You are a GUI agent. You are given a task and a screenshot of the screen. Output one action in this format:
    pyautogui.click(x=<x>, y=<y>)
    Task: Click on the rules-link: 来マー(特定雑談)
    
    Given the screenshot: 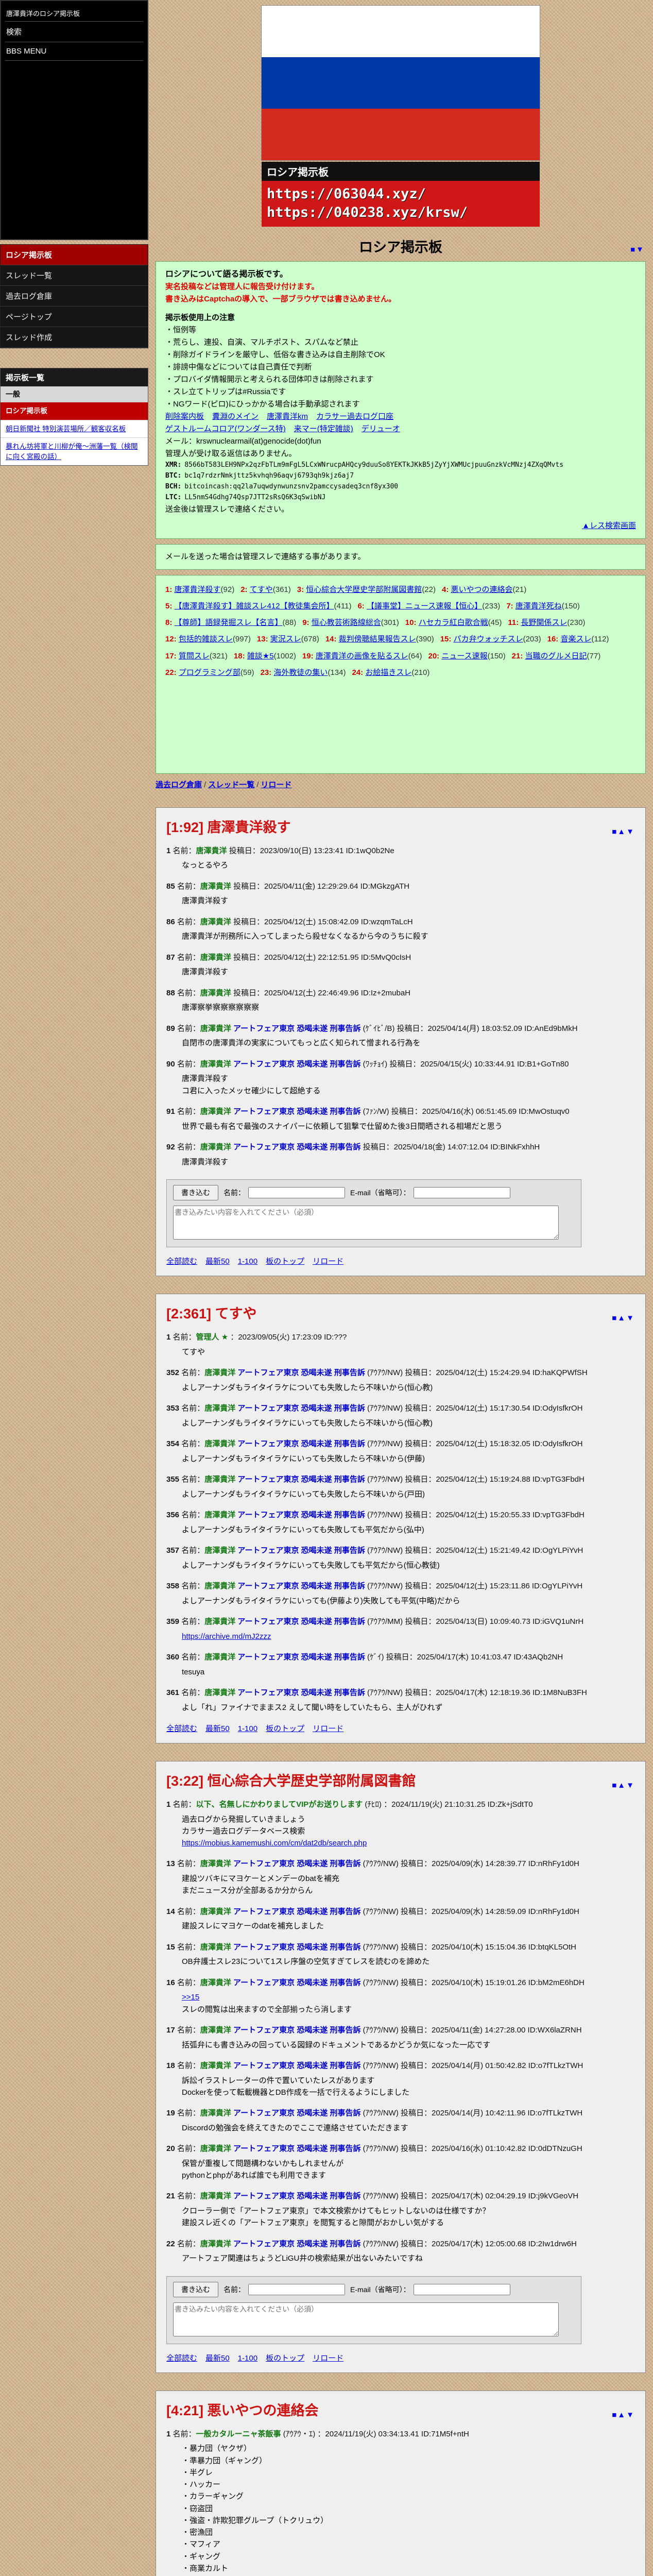 What is the action you would take?
    pyautogui.click(x=323, y=429)
    